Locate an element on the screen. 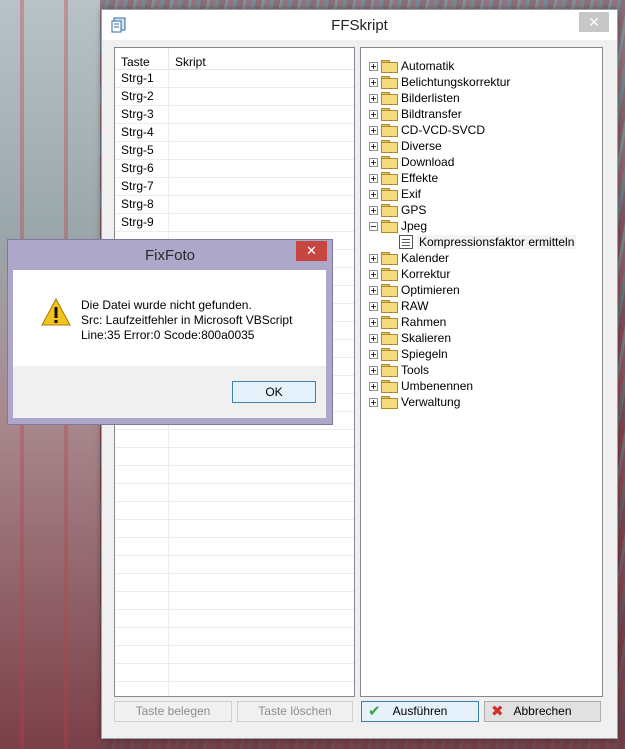 The height and width of the screenshot is (749, 625). tree-folder-item: Verwaltung is located at coordinates (414, 402).